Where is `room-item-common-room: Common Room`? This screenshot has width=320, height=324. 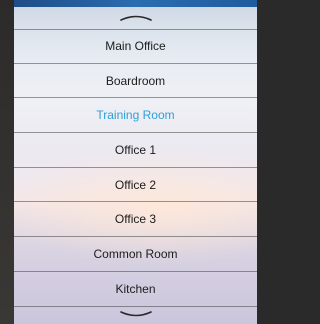
room-item-common-room: Common Room is located at coordinates (135, 254).